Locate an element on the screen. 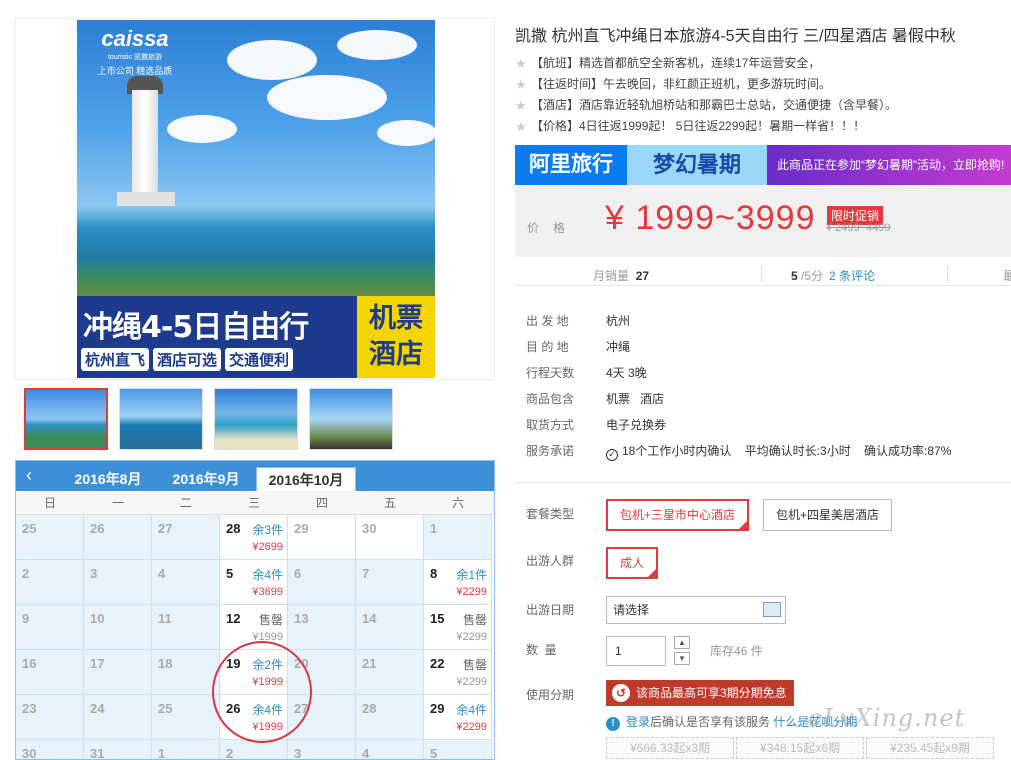  login-link: 登录 is located at coordinates (638, 722).